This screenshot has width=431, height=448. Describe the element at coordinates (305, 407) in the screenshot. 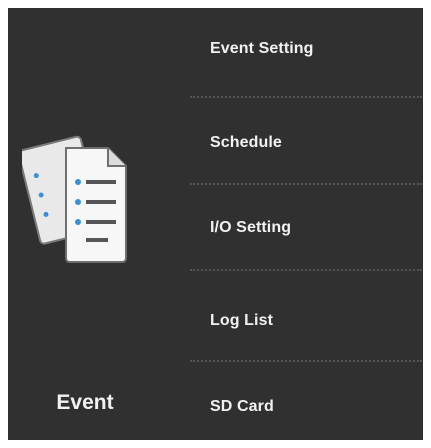

I see `menu-item-sd-card: SD Card` at that location.